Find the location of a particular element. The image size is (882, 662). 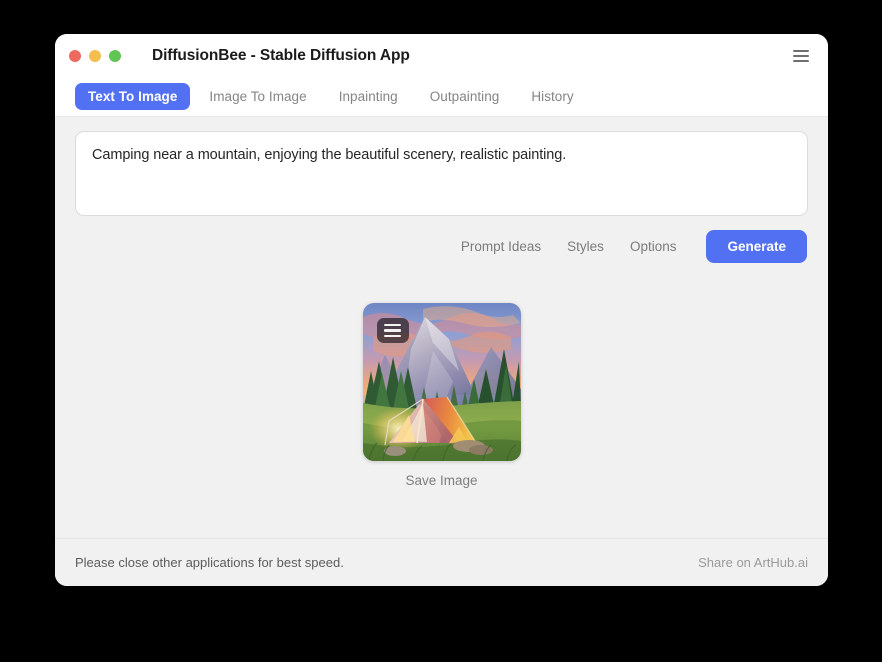

tab-outpainting: Outpainting is located at coordinates (465, 96).